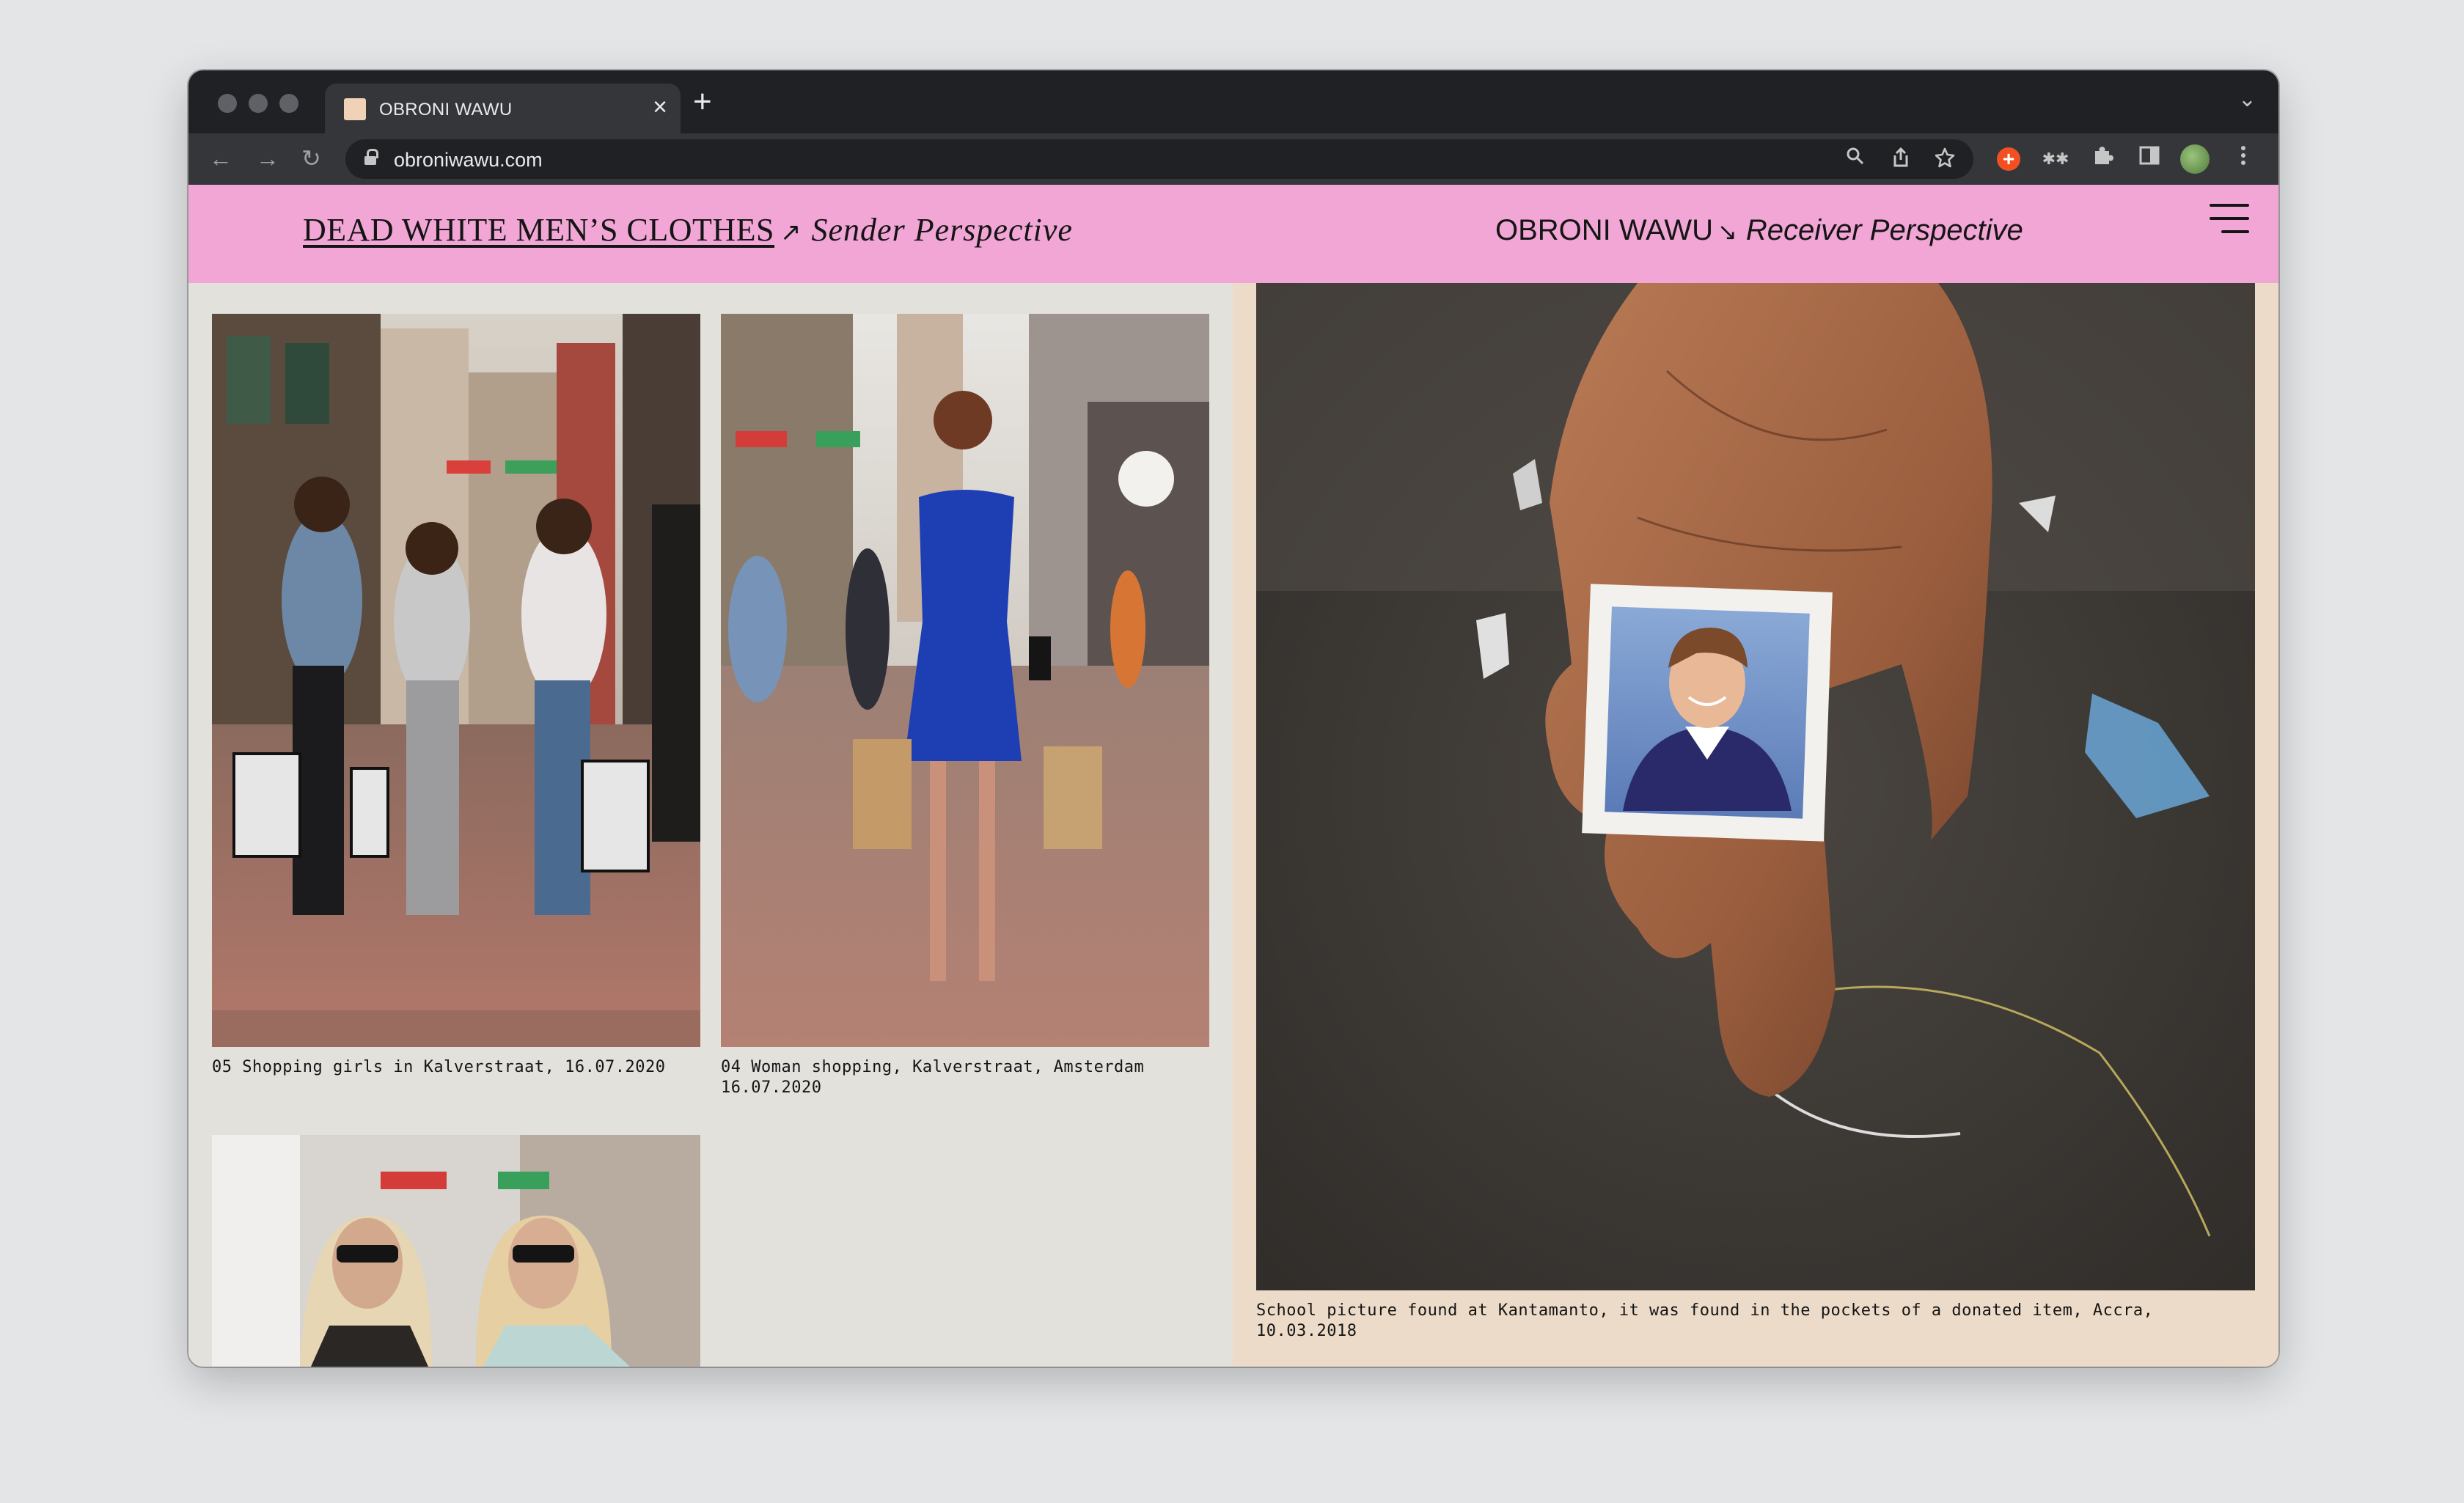  Describe the element at coordinates (456, 1251) in the screenshot. I see `photo-two-women` at that location.